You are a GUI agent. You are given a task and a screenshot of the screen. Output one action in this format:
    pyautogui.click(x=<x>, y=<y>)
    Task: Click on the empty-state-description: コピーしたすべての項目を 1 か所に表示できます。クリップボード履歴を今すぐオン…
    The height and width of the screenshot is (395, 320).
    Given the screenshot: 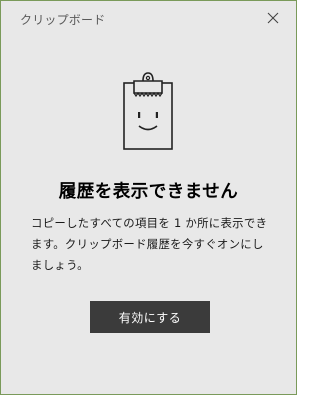 What is the action you would take?
    pyautogui.click(x=149, y=244)
    